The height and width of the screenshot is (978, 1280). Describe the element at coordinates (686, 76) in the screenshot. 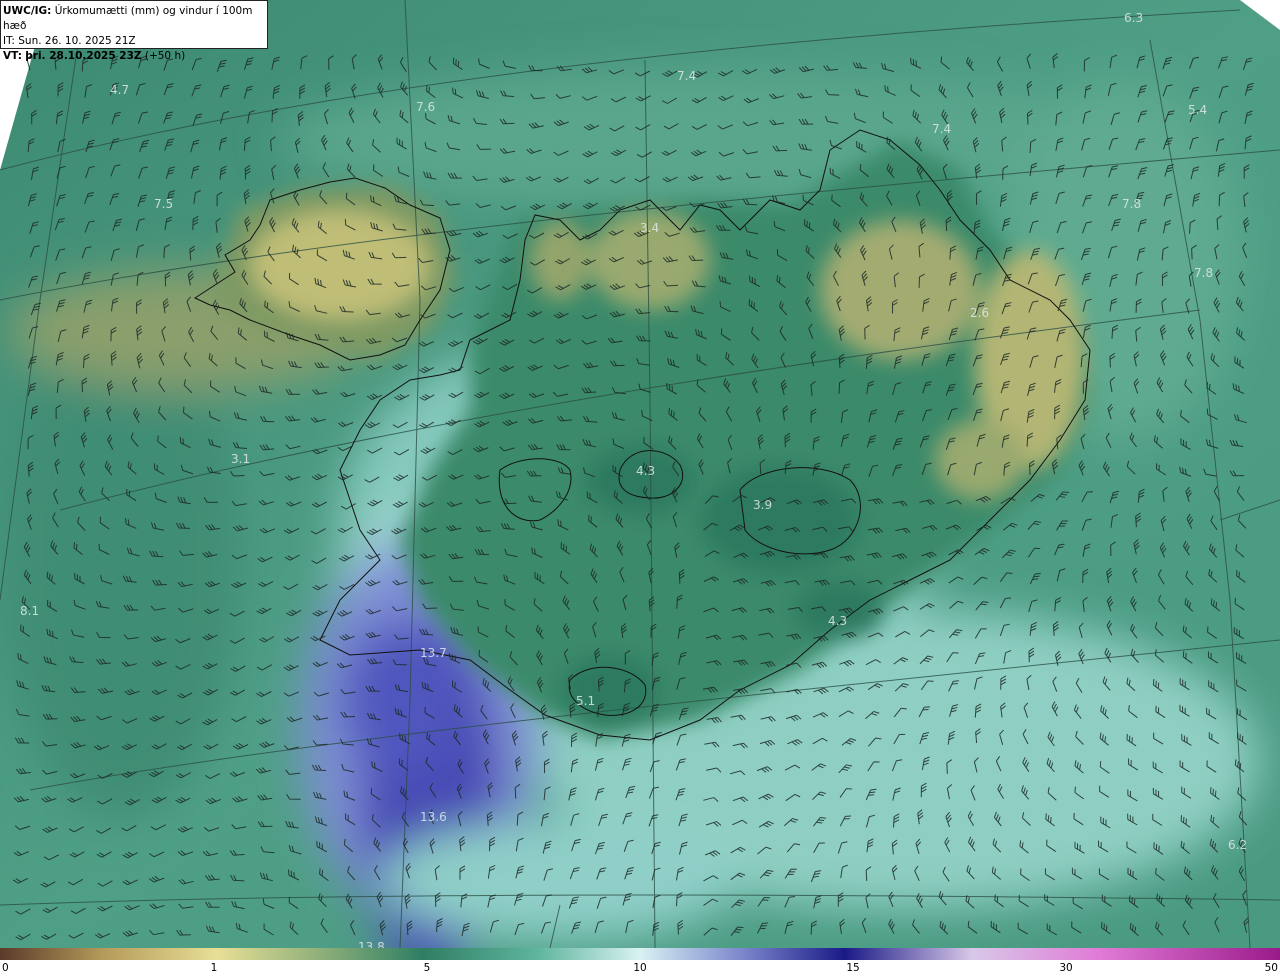

I see `value-7-4-a: 7.4` at that location.